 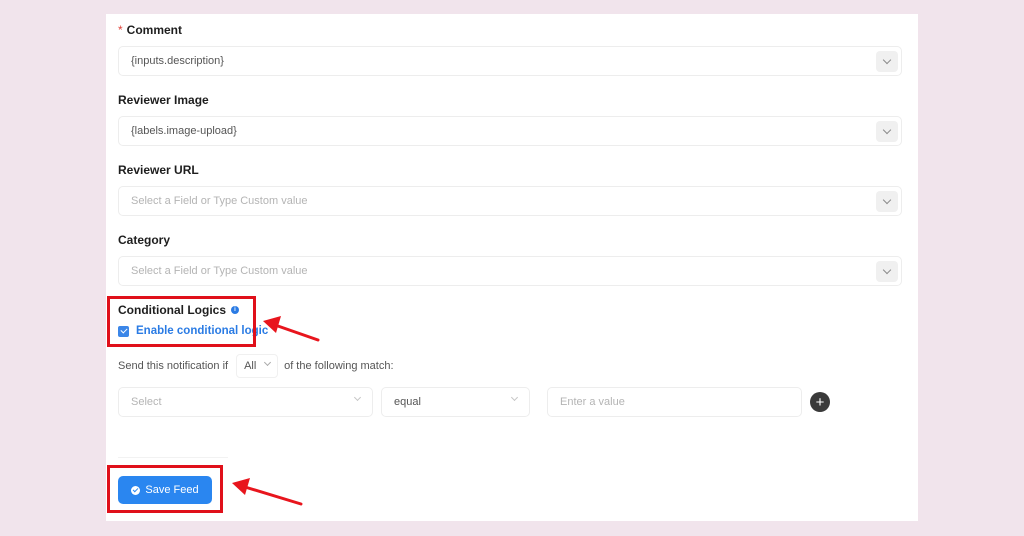 What do you see at coordinates (267, 492) in the screenshot?
I see `arrow-to-save-feed` at bounding box center [267, 492].